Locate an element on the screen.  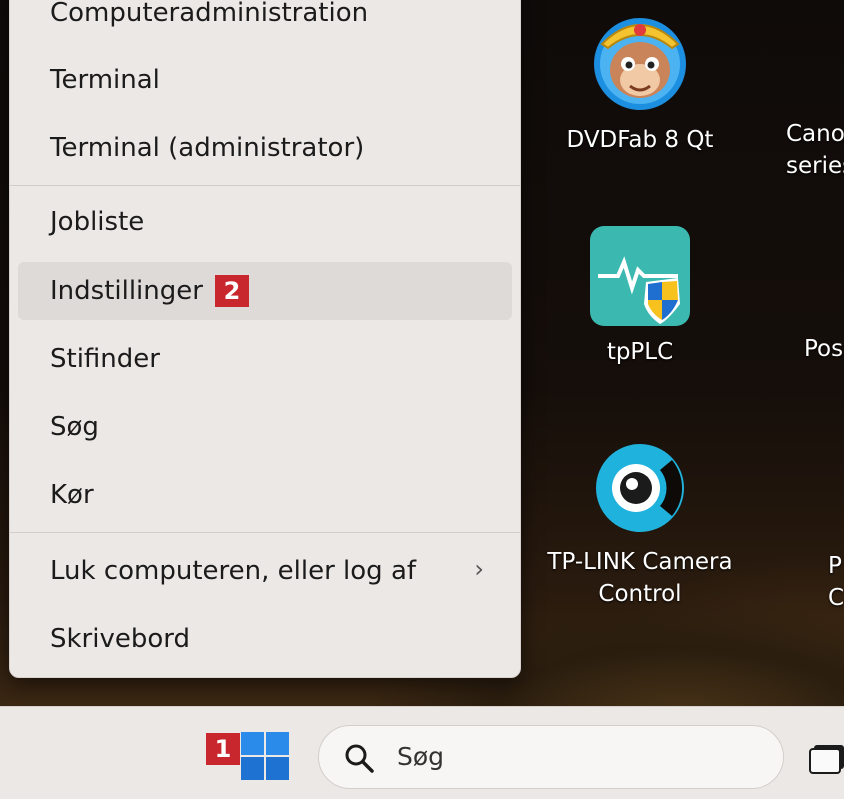
desktop-icon-label: DVDFab 8 Qt is located at coordinates (640, 140).